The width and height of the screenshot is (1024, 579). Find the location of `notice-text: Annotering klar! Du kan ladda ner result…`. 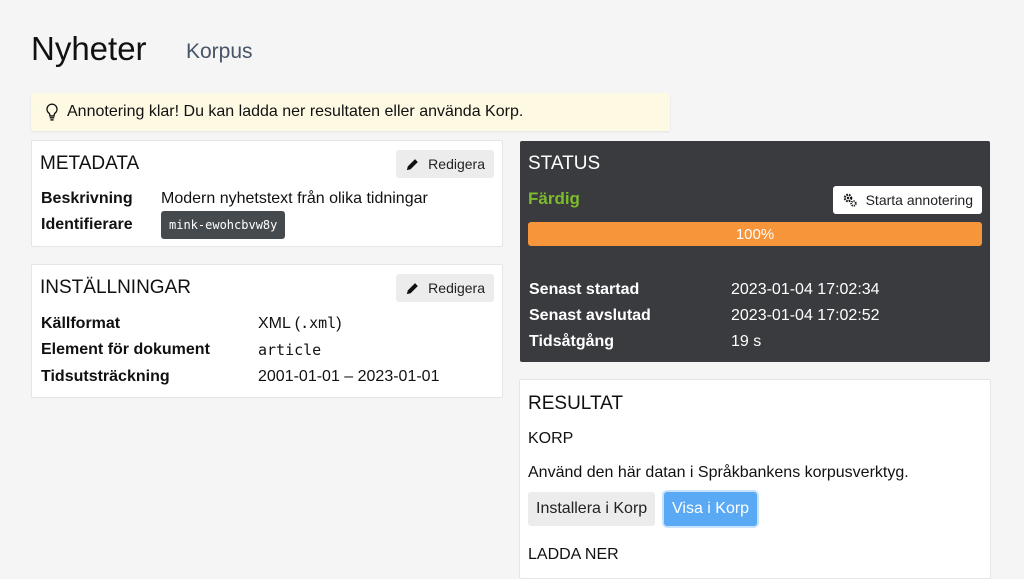

notice-text: Annotering klar! Du kan ladda ner result… is located at coordinates (295, 111).